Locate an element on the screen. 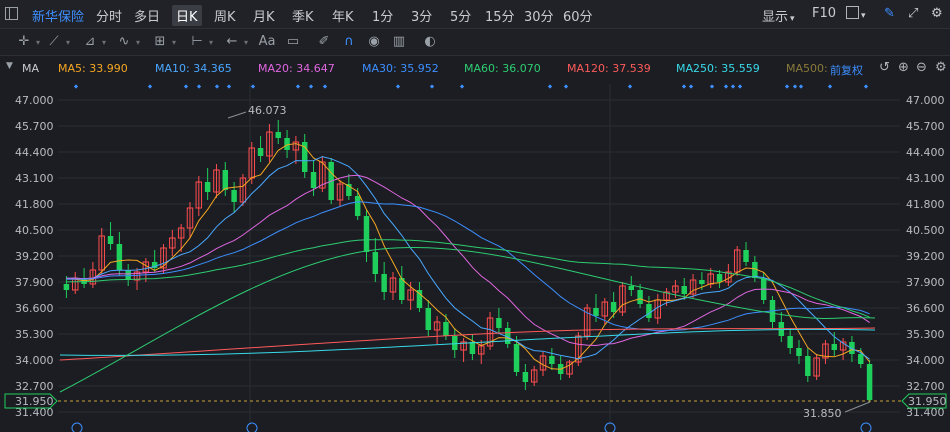 The width and height of the screenshot is (950, 432). current-price-label-left: 31.950 is located at coordinates (34, 401).